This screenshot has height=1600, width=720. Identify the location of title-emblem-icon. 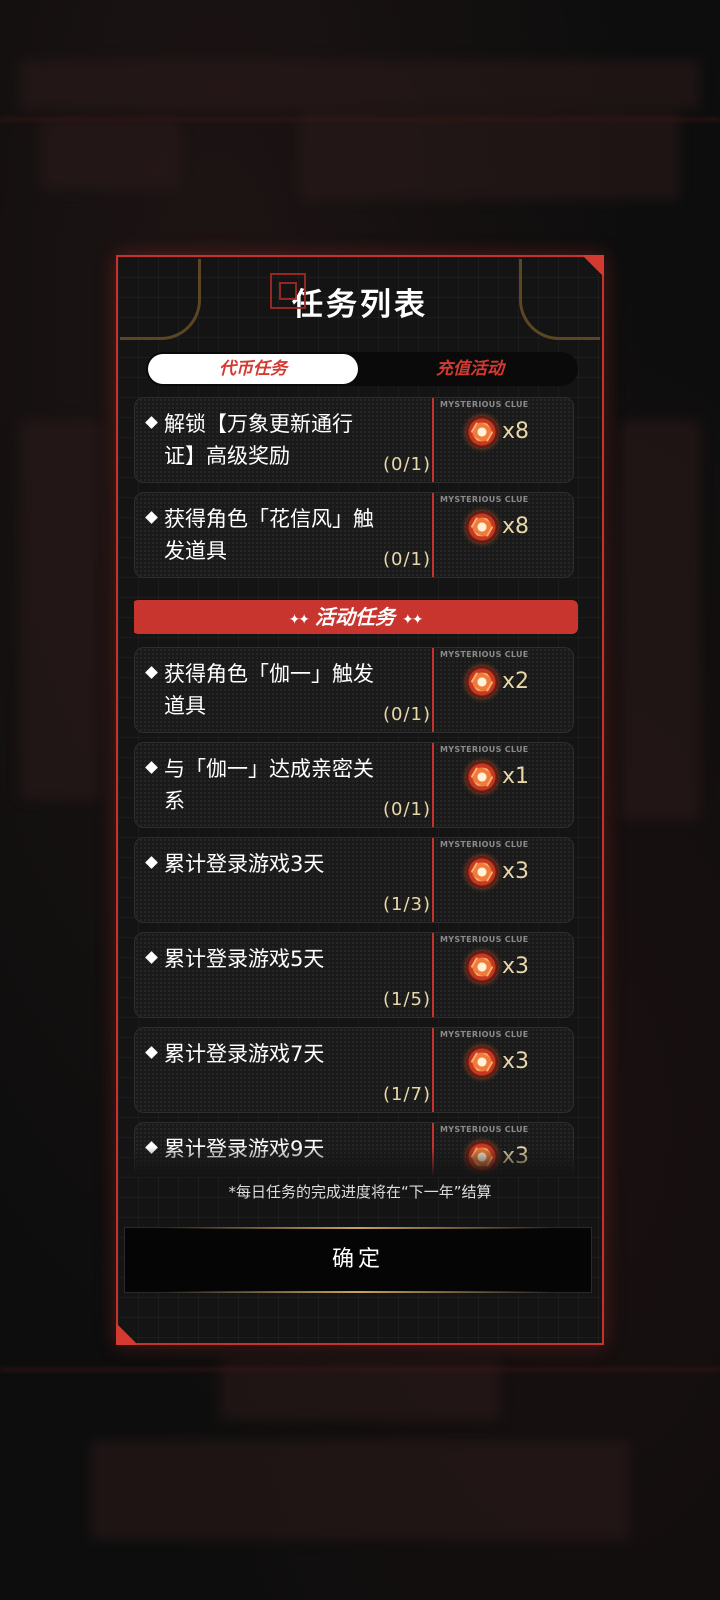
(288, 291).